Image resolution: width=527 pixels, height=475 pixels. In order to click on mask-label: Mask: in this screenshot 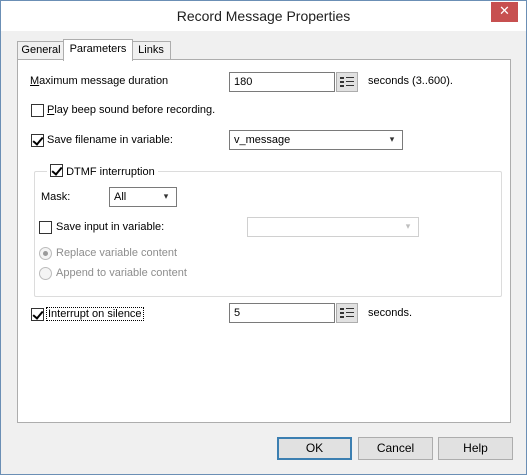, I will do `click(56, 197)`.